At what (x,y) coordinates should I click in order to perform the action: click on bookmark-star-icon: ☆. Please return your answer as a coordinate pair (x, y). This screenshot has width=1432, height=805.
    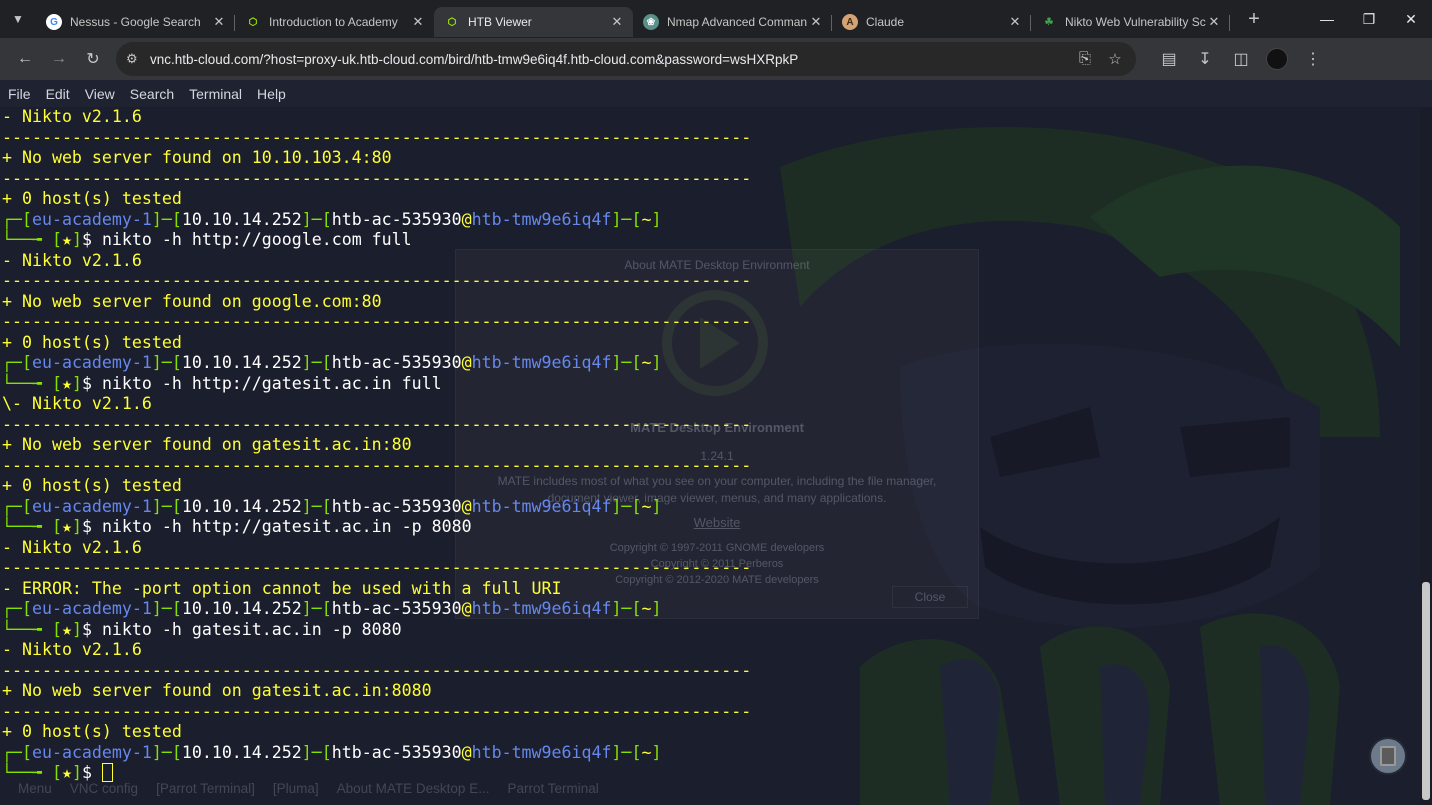
    Looking at the image, I should click on (1115, 59).